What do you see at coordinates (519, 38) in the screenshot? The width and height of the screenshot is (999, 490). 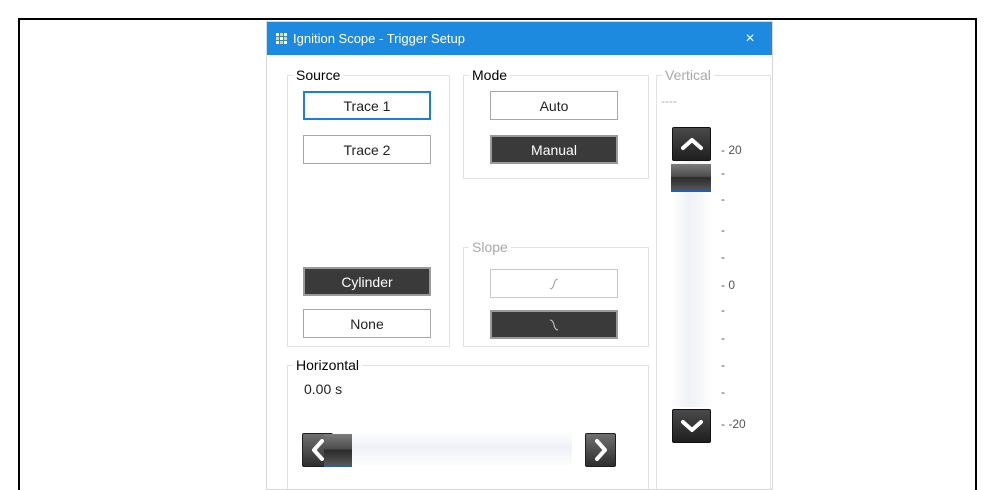 I see `title-bar: Ignition Scope - Trigger Setup ×` at bounding box center [519, 38].